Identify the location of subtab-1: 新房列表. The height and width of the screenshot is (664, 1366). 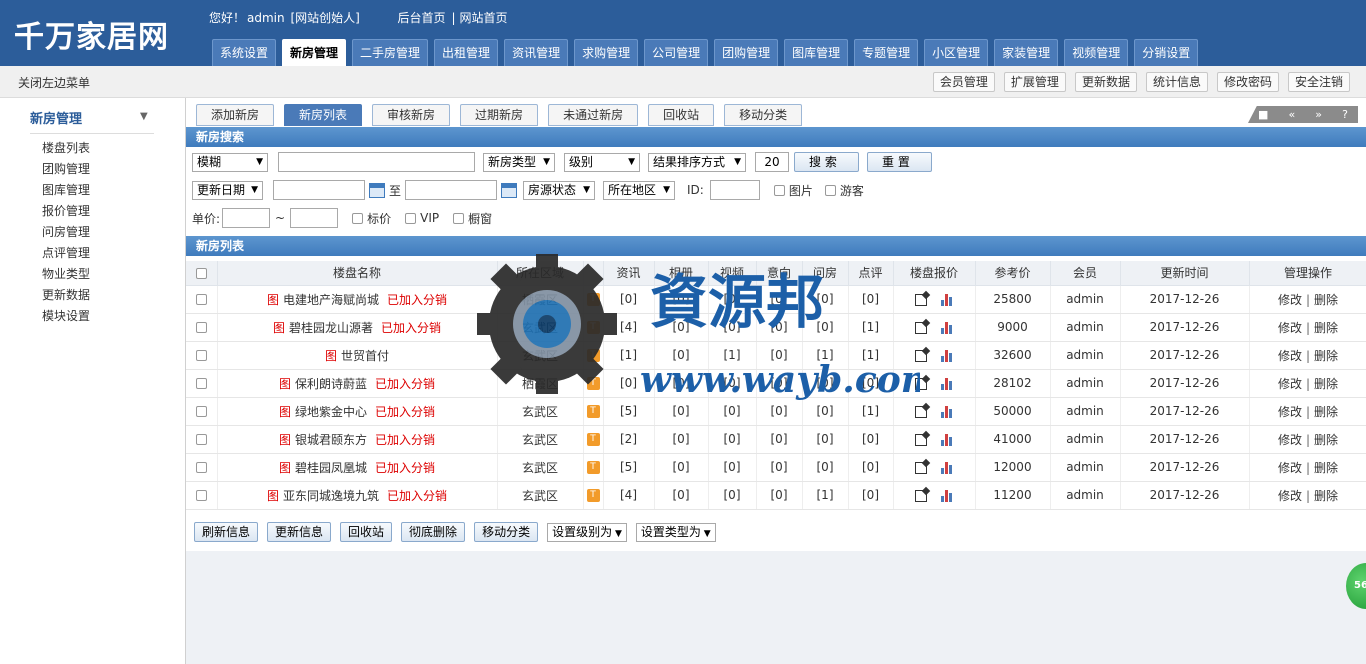
(323, 115).